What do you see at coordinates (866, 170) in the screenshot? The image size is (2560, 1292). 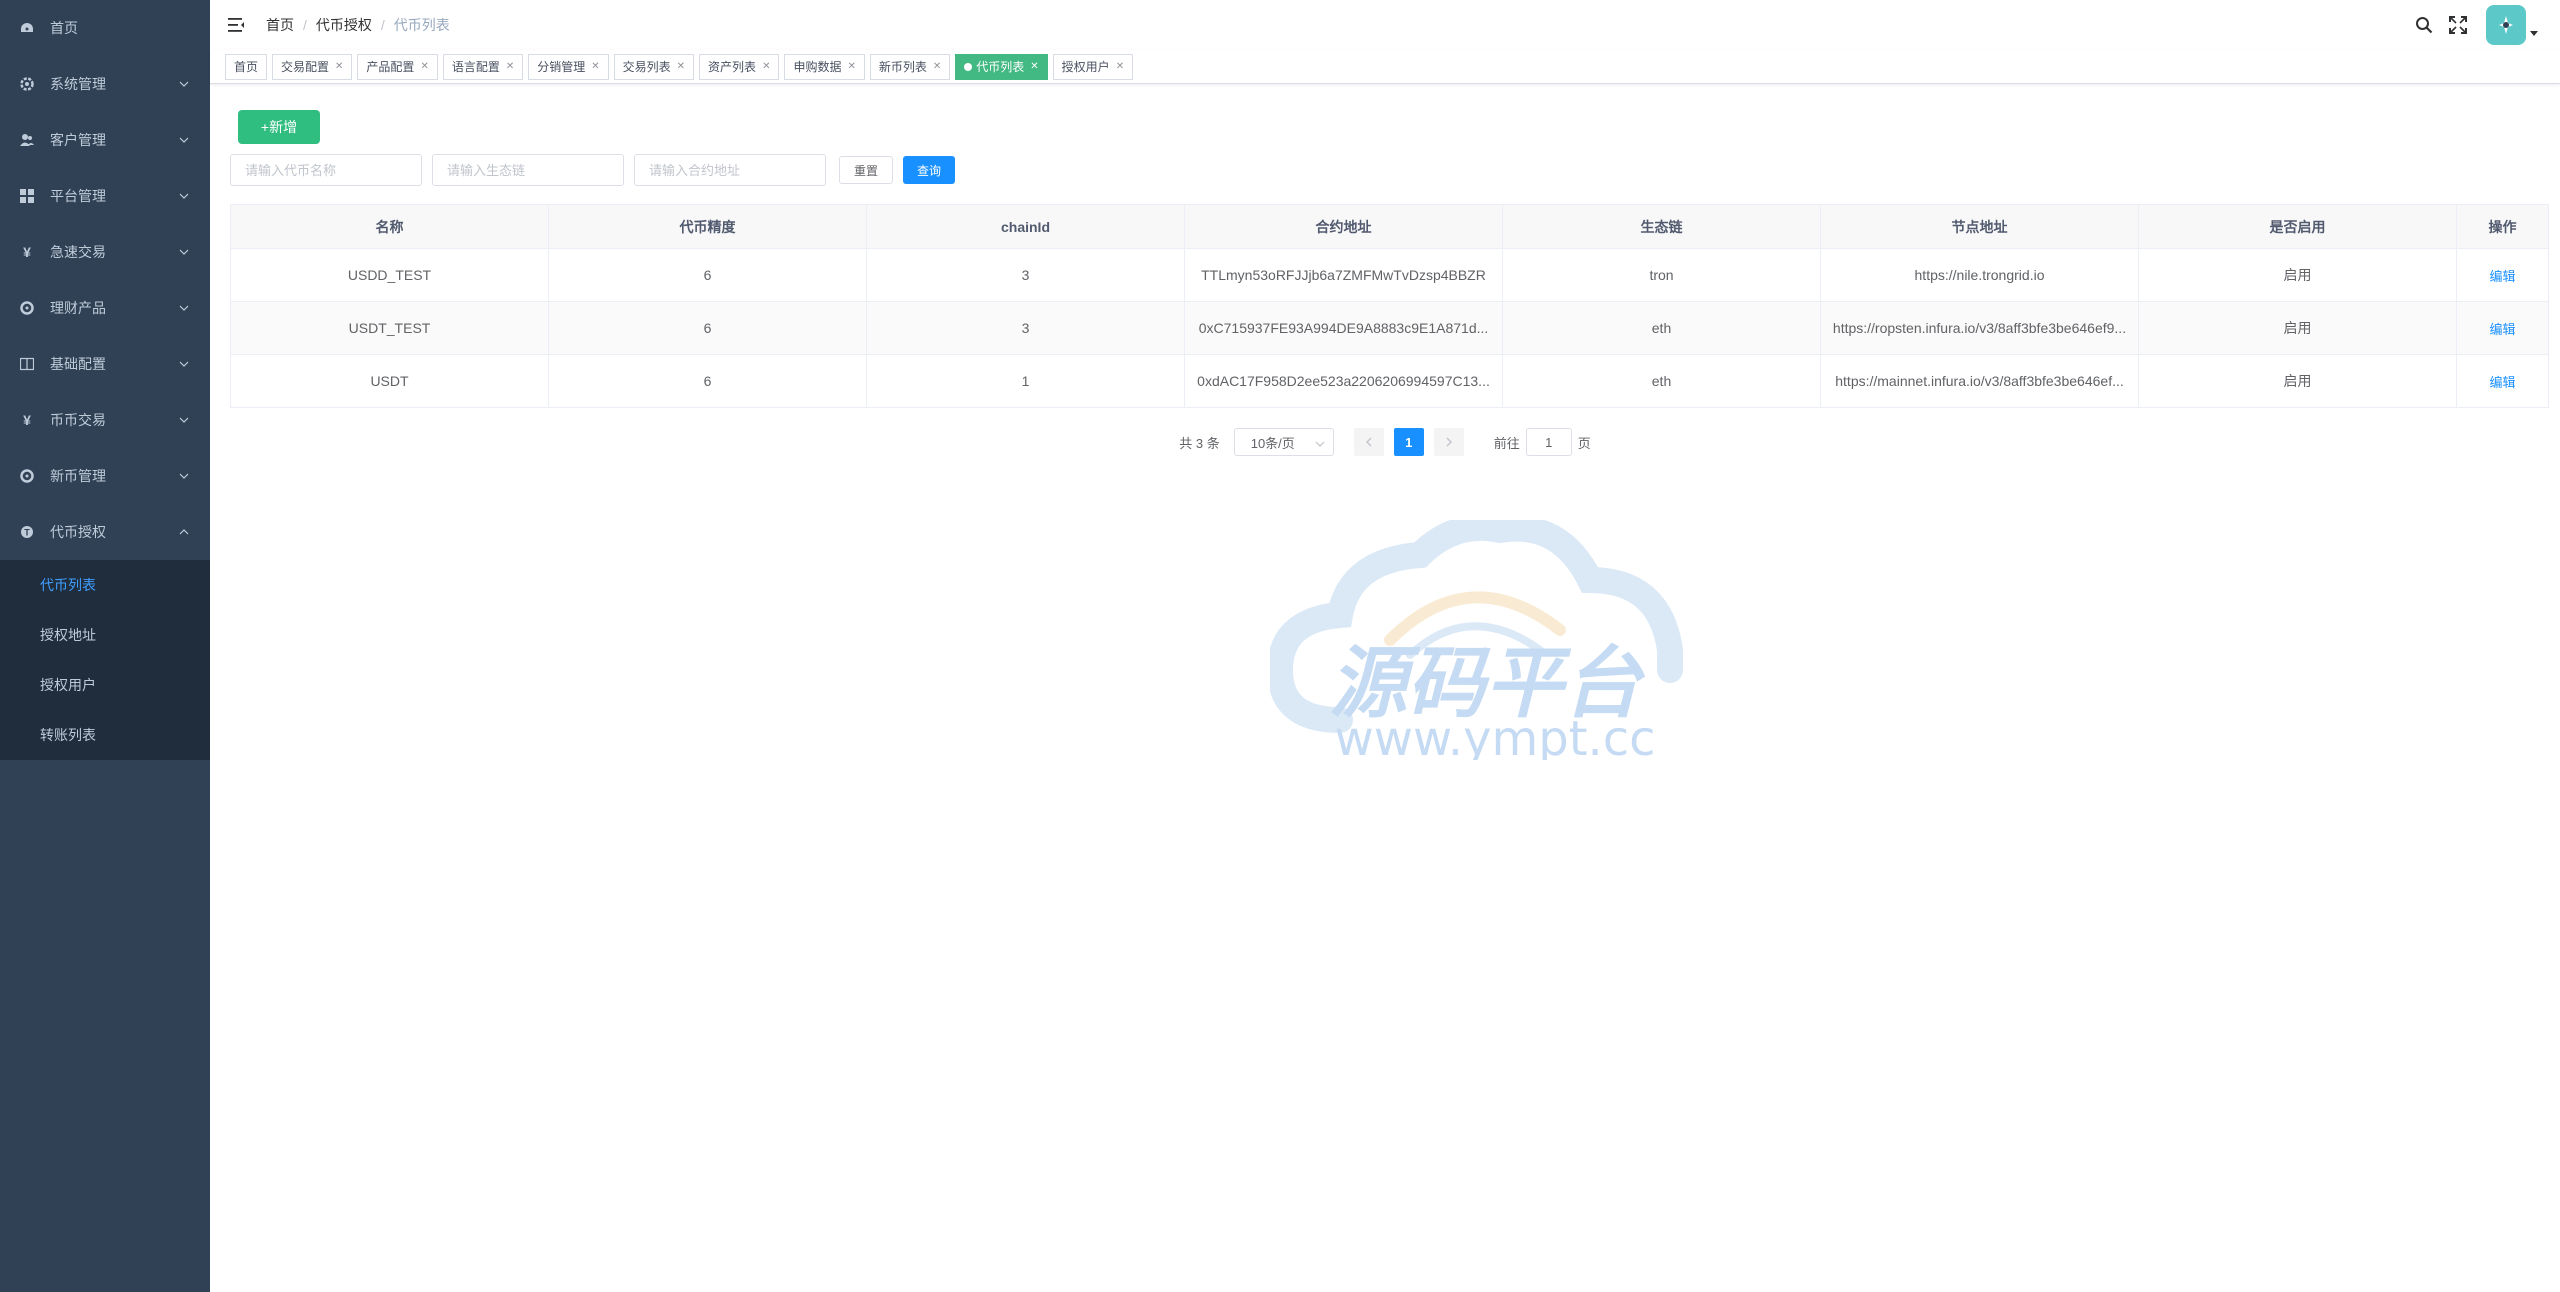 I see `reset-button: 重置` at bounding box center [866, 170].